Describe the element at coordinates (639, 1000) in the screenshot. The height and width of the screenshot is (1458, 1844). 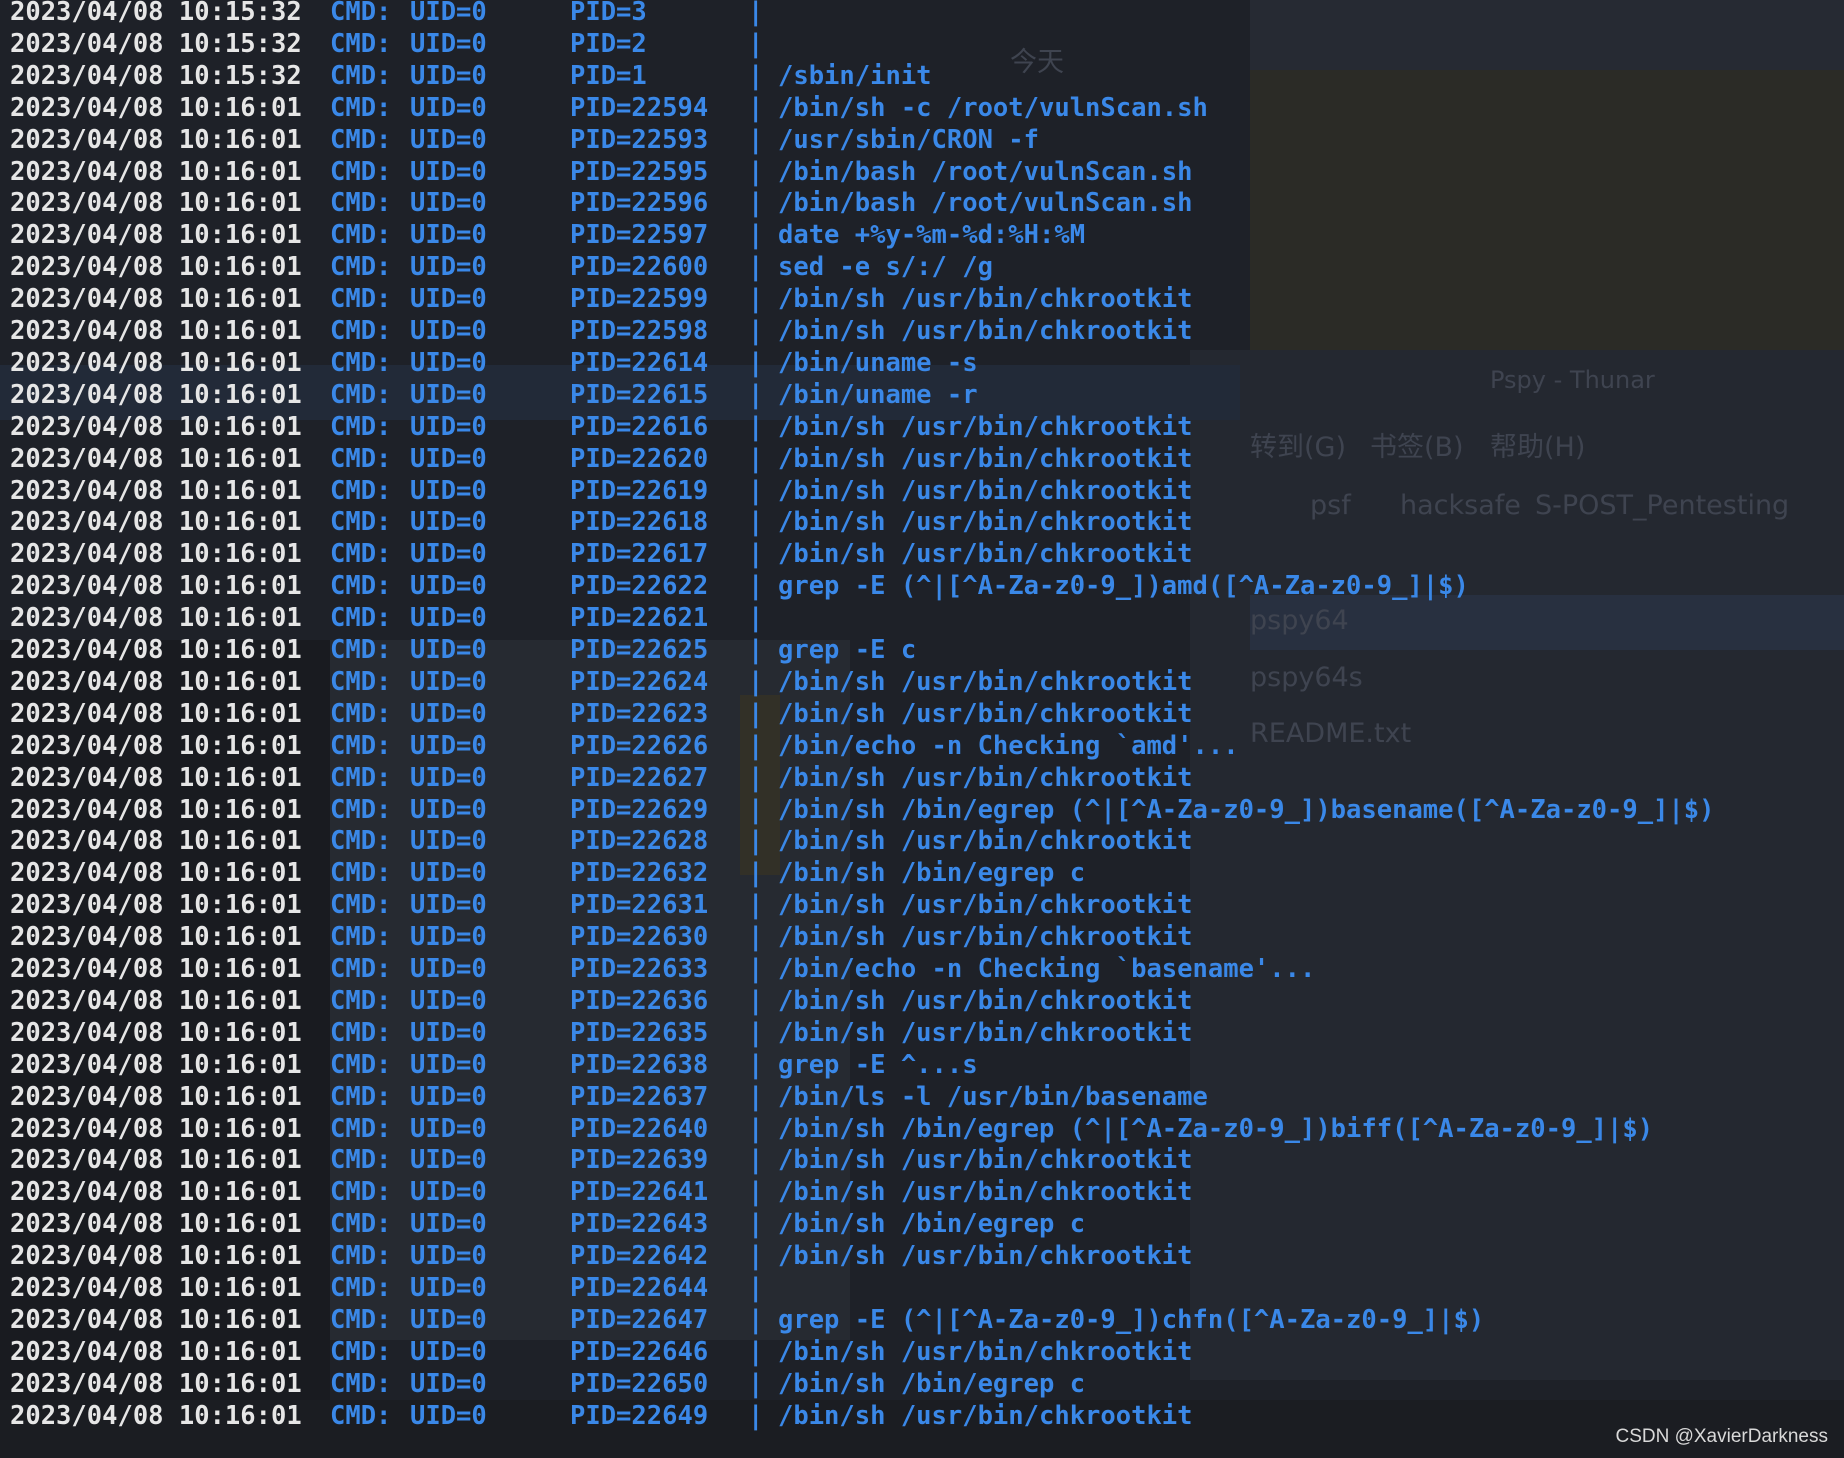
I see `pid-value: PID=22636` at that location.